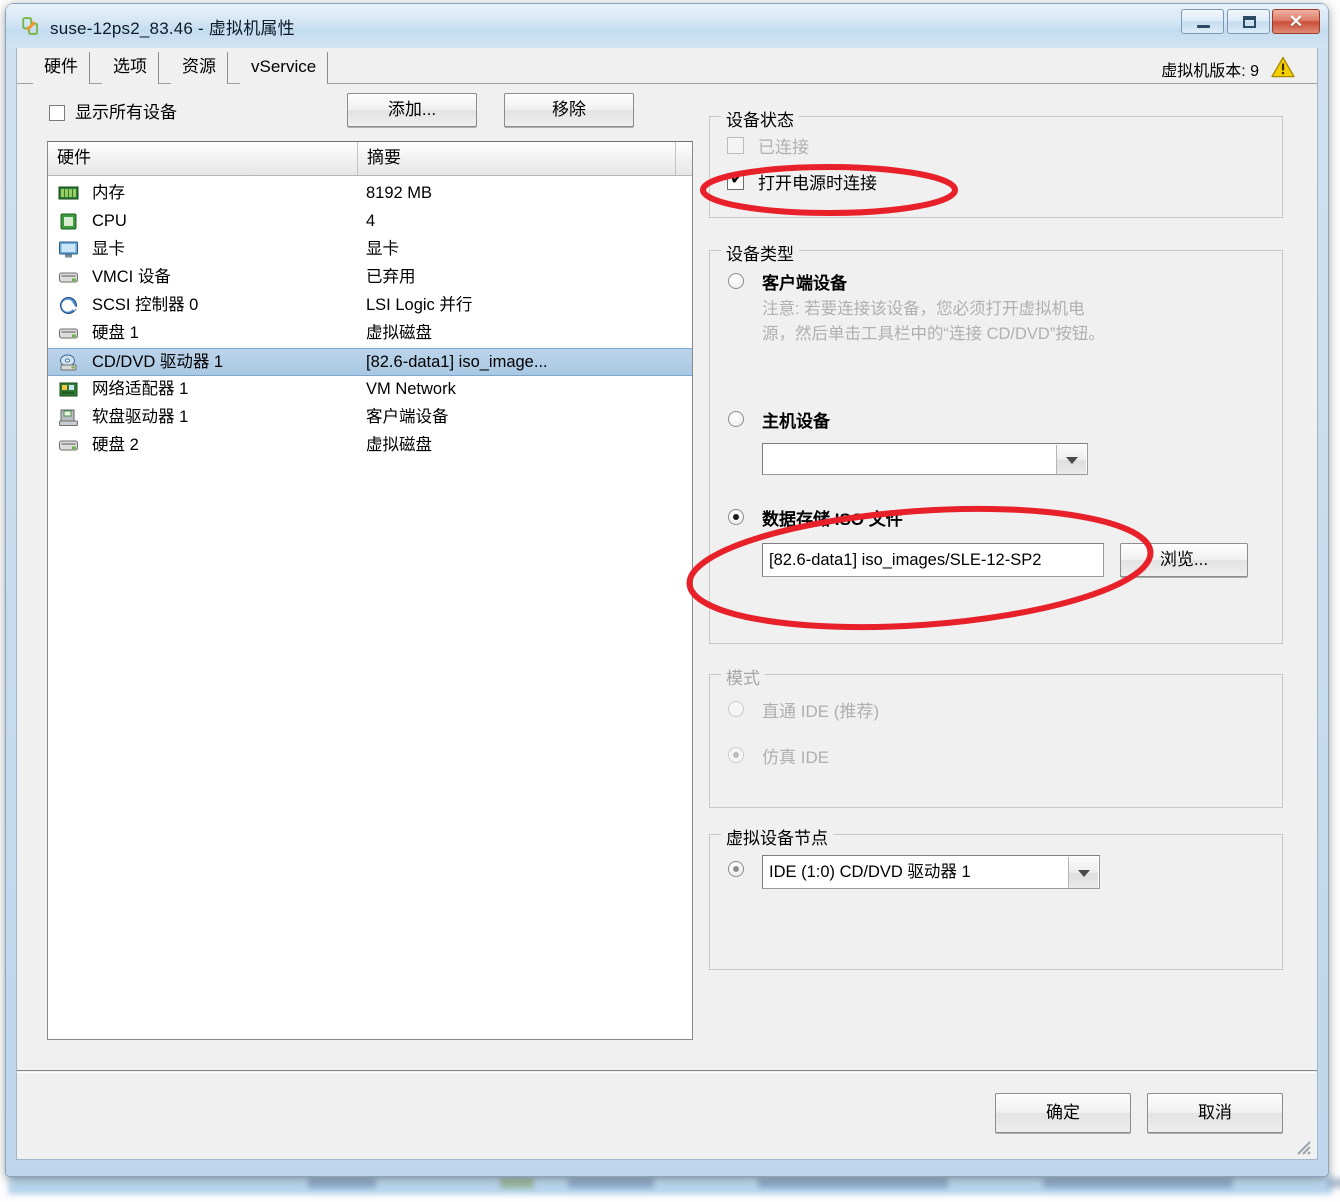  What do you see at coordinates (736, 755) in the screenshot?
I see `emulate-ide-radio` at bounding box center [736, 755].